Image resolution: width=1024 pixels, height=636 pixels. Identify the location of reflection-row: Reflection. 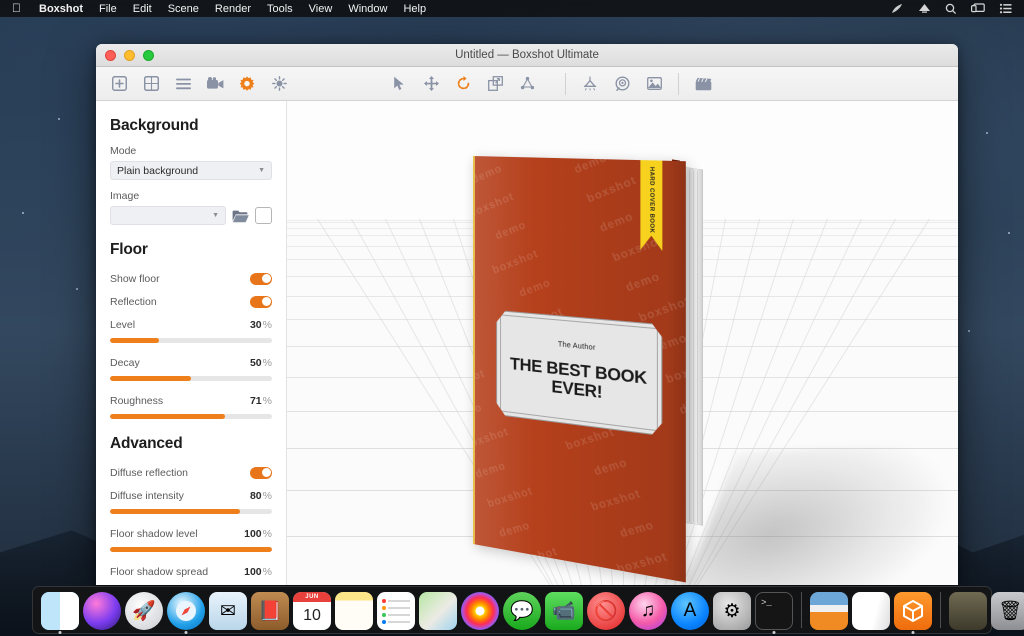
(191, 301).